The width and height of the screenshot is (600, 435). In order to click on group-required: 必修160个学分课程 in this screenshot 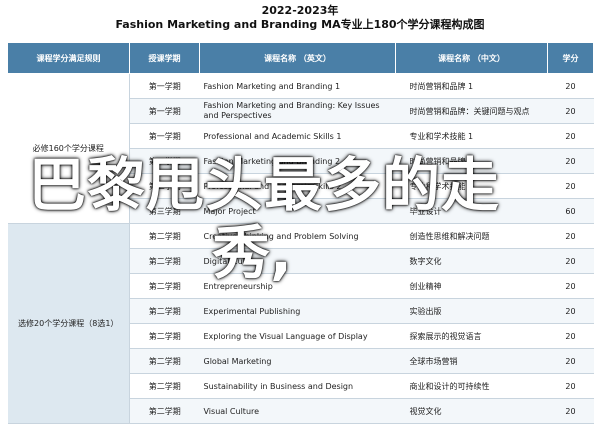, I will do `click(68, 148)`.